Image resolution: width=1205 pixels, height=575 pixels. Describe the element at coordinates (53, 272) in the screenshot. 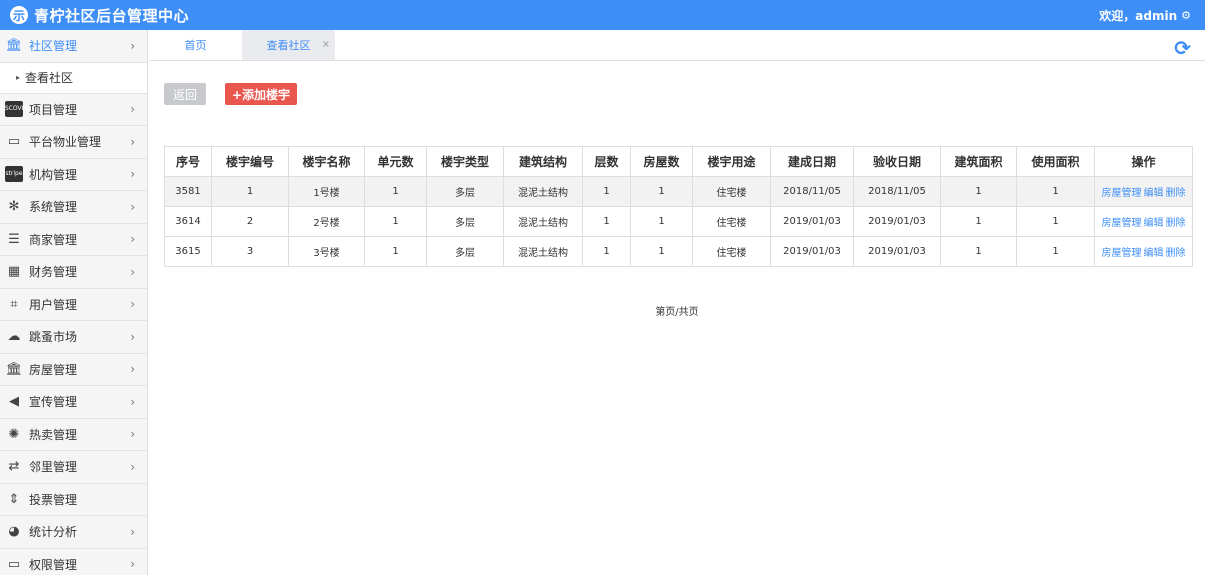

I see `sidebar-item-label: 财务管理` at that location.